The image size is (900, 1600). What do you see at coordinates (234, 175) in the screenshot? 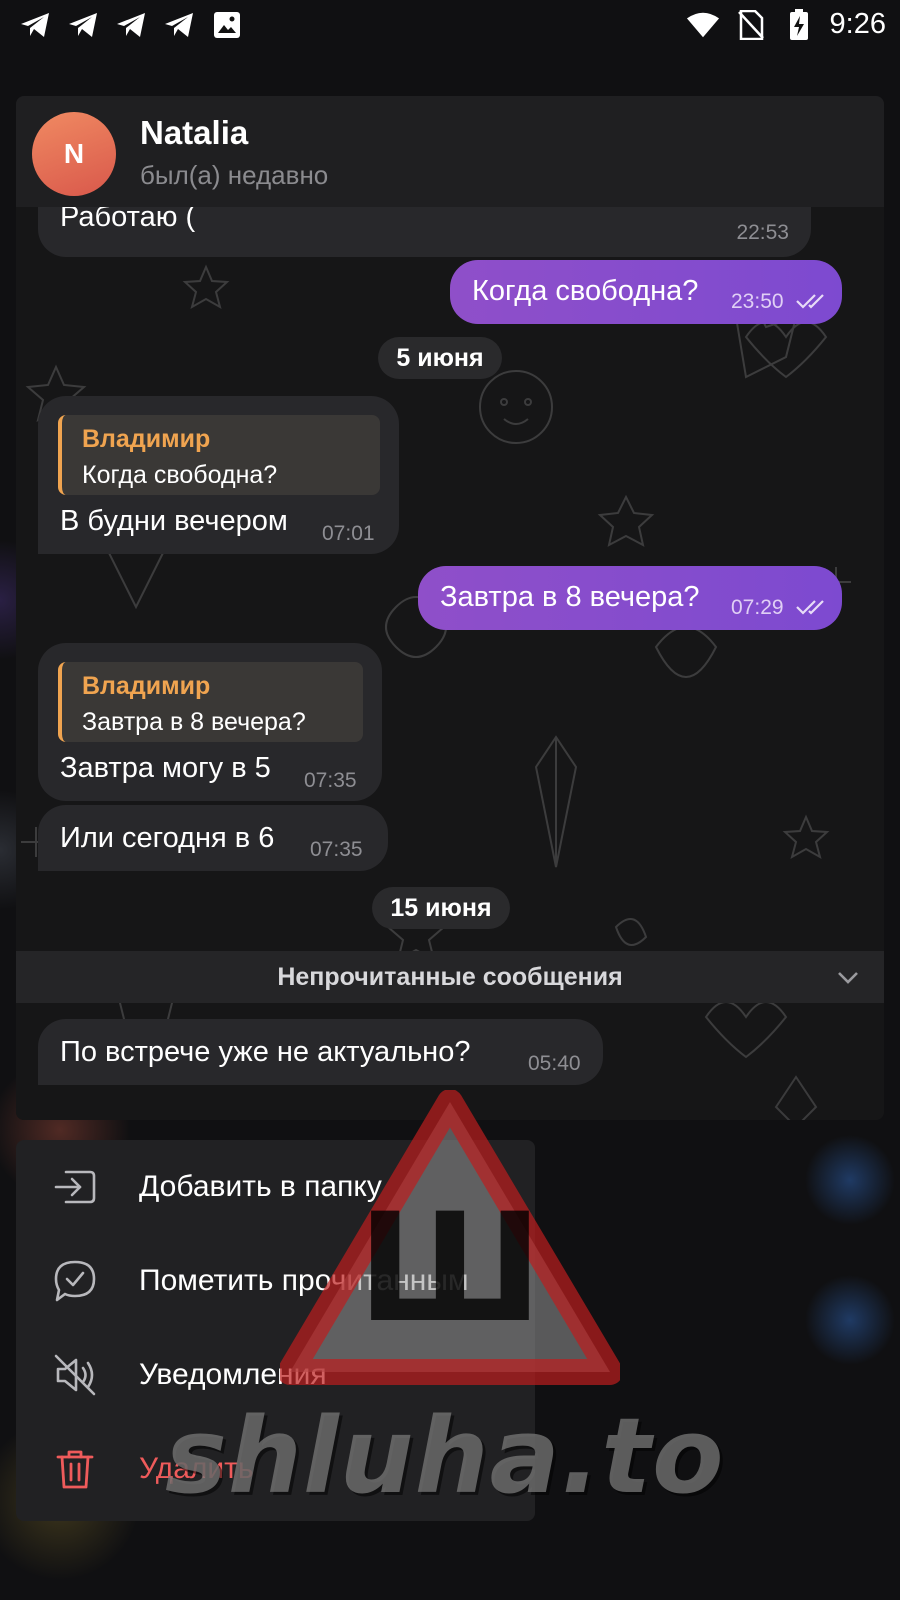
I see `chat-status: был(а) недавно` at bounding box center [234, 175].